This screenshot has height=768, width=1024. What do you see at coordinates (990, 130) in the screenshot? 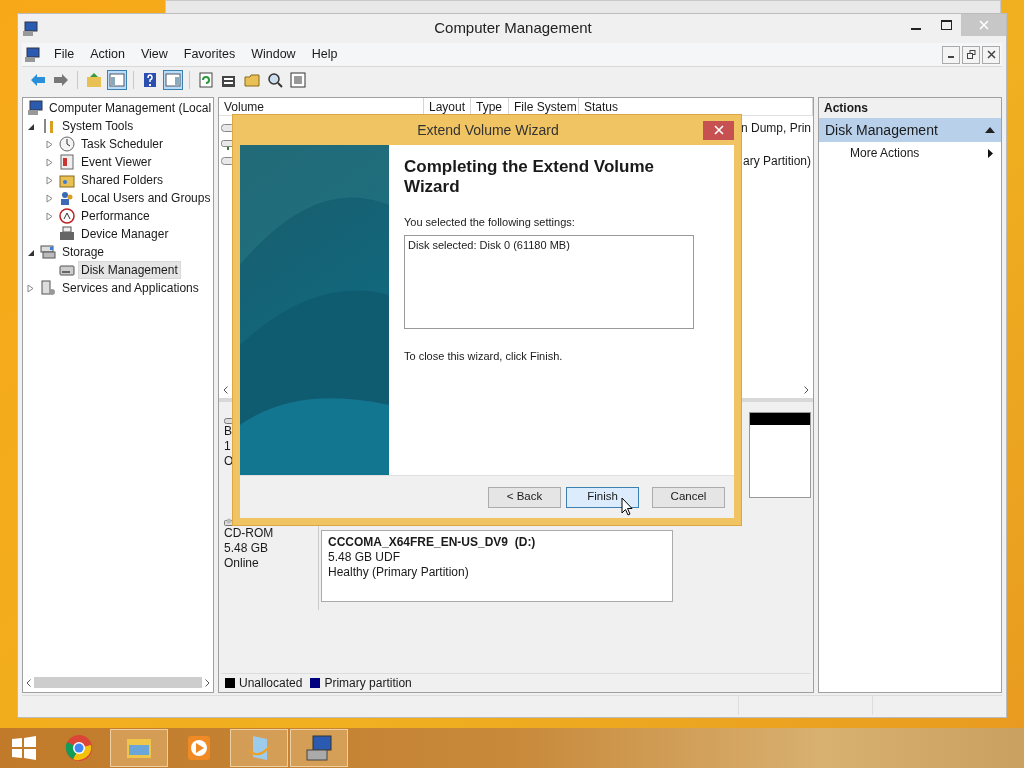
I see `collapse-icon` at bounding box center [990, 130].